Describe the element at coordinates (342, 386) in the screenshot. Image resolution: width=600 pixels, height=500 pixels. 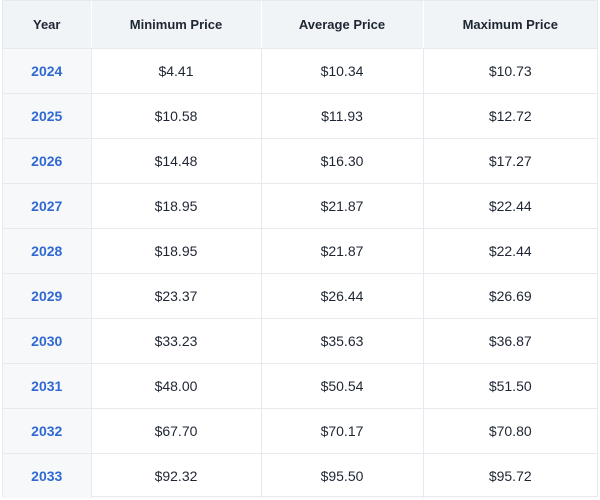
I see `avg-price-cell: $50.54` at that location.